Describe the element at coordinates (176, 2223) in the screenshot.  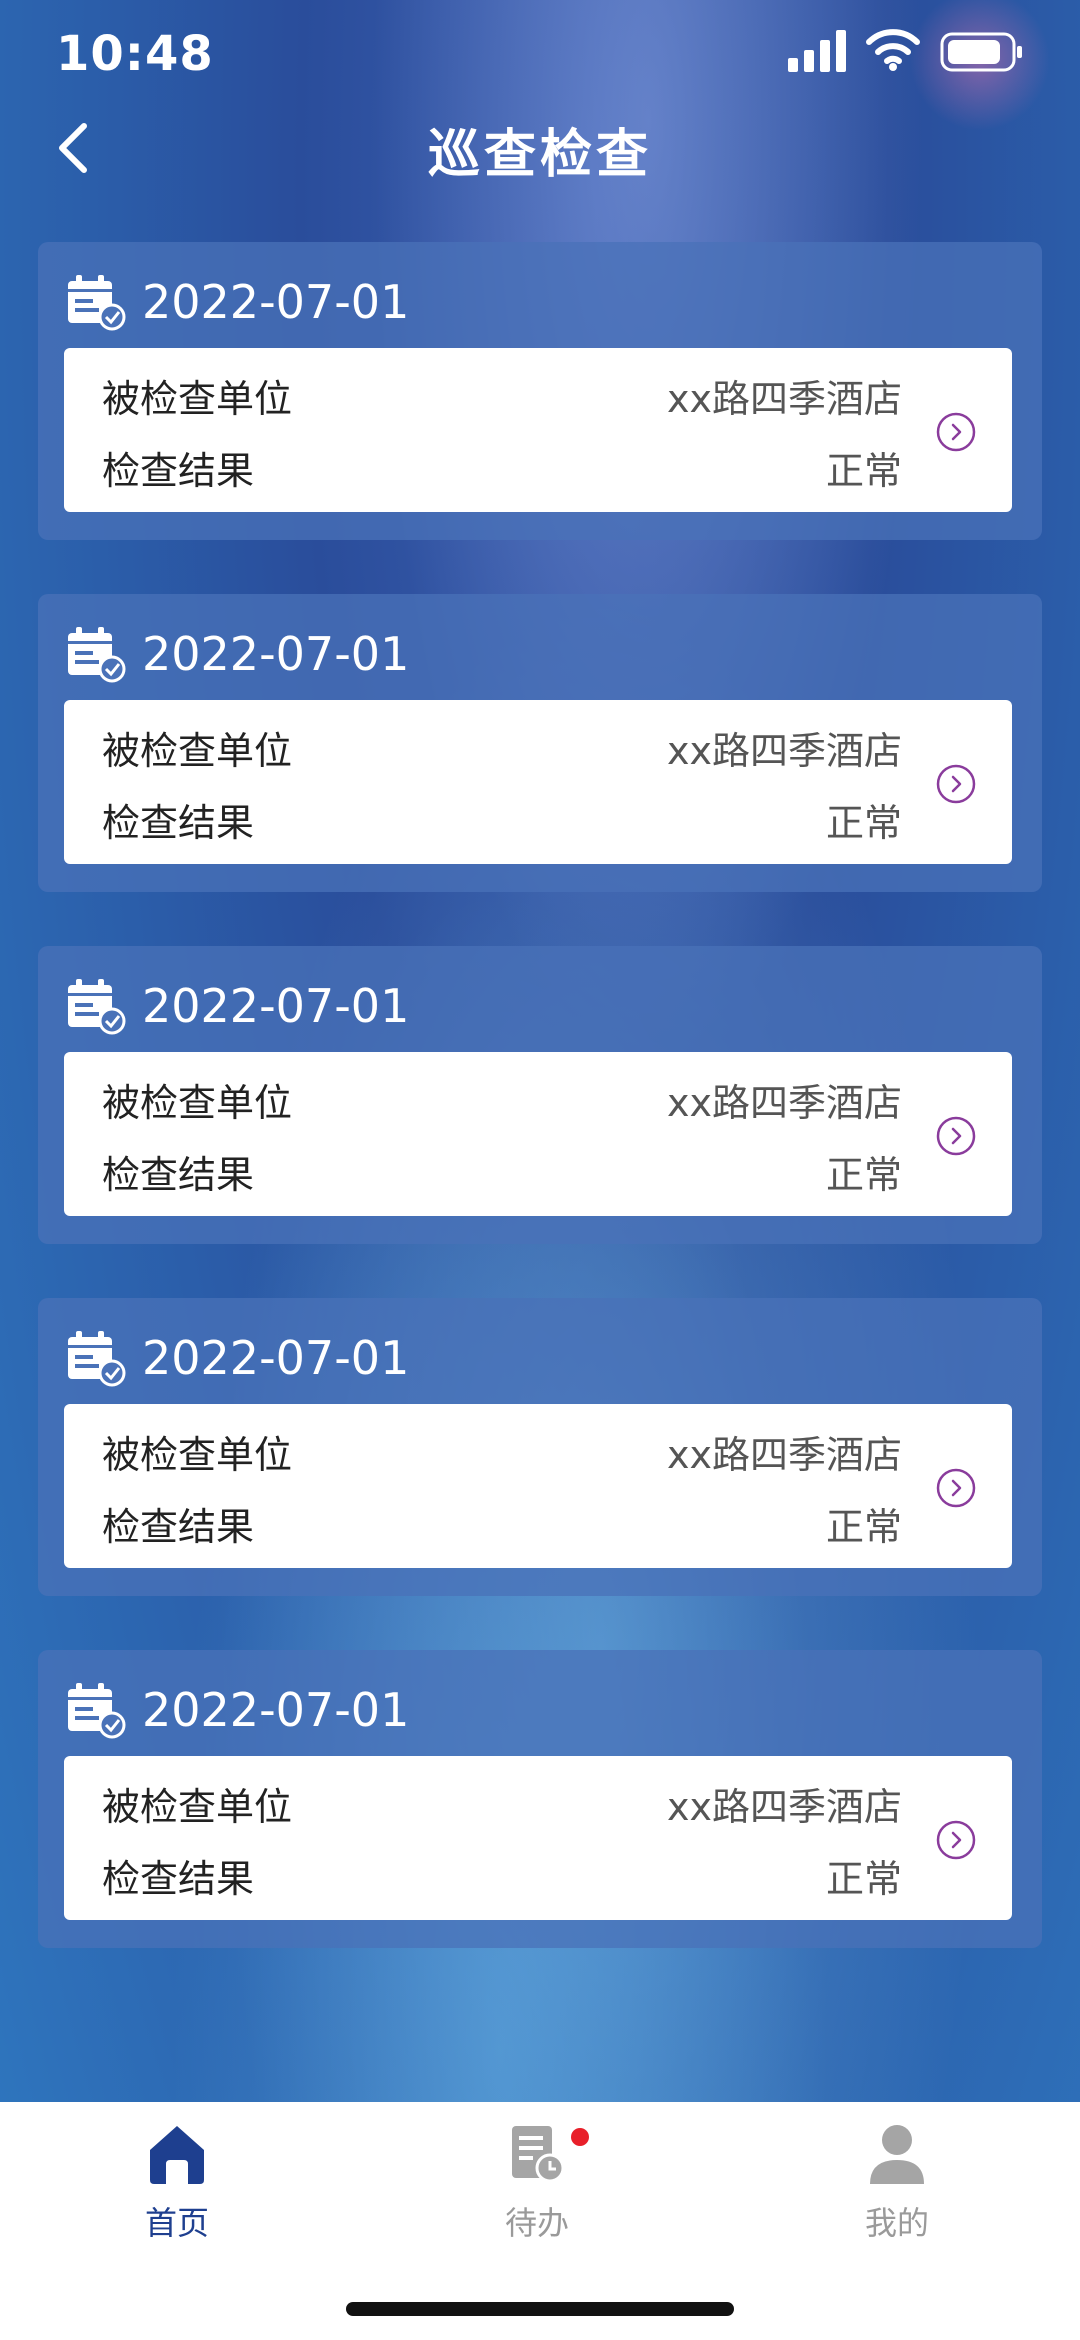
I see `tab-home-label: 首页` at that location.